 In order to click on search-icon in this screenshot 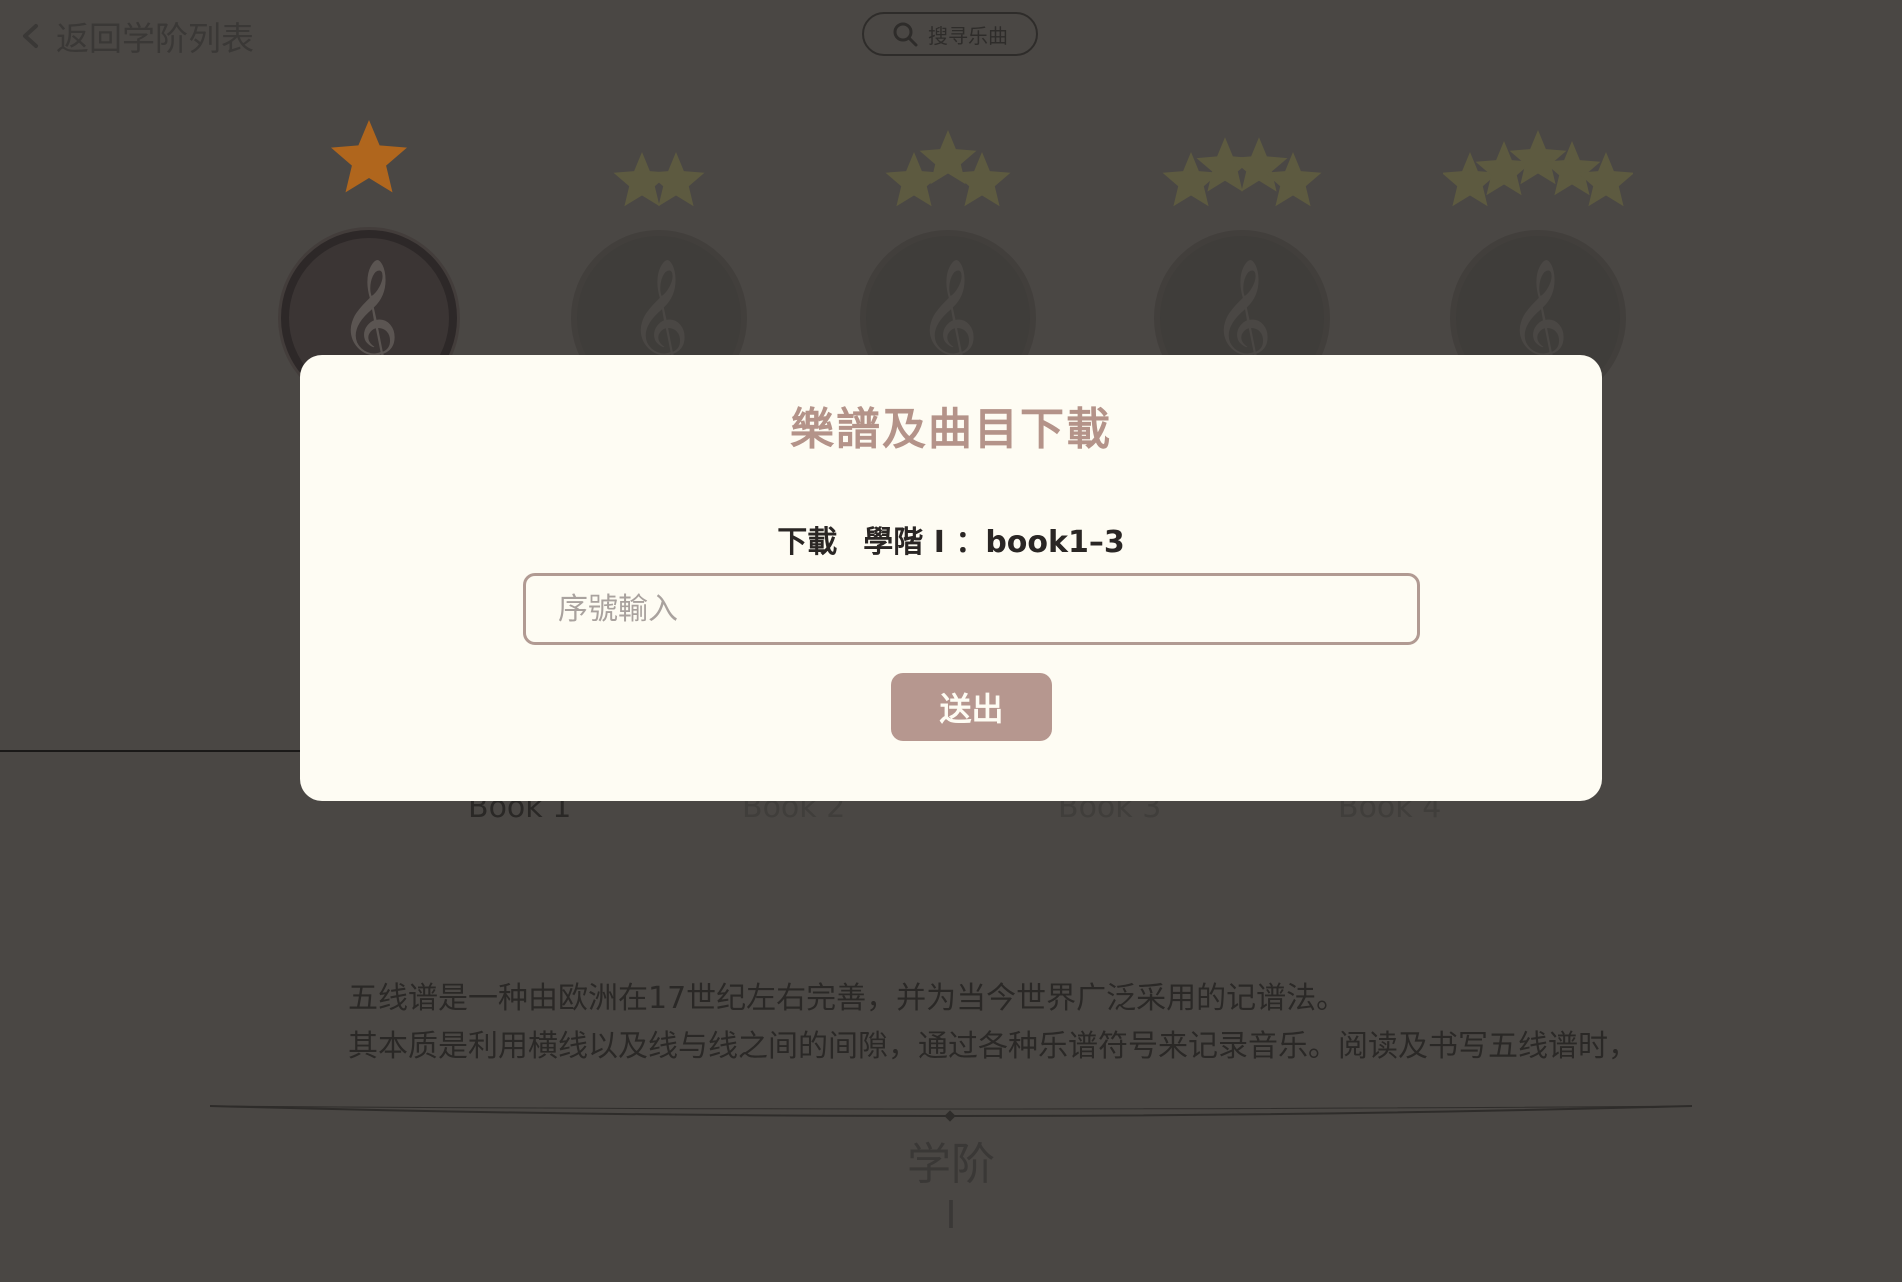, I will do `click(905, 34)`.